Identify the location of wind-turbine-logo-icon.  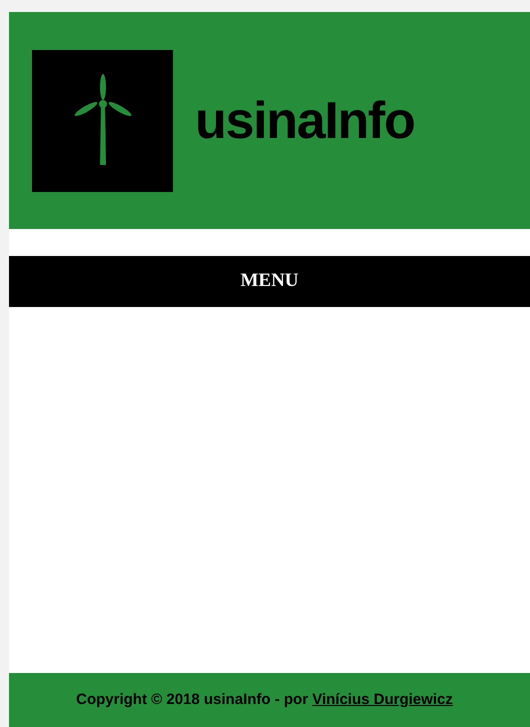
(102, 121).